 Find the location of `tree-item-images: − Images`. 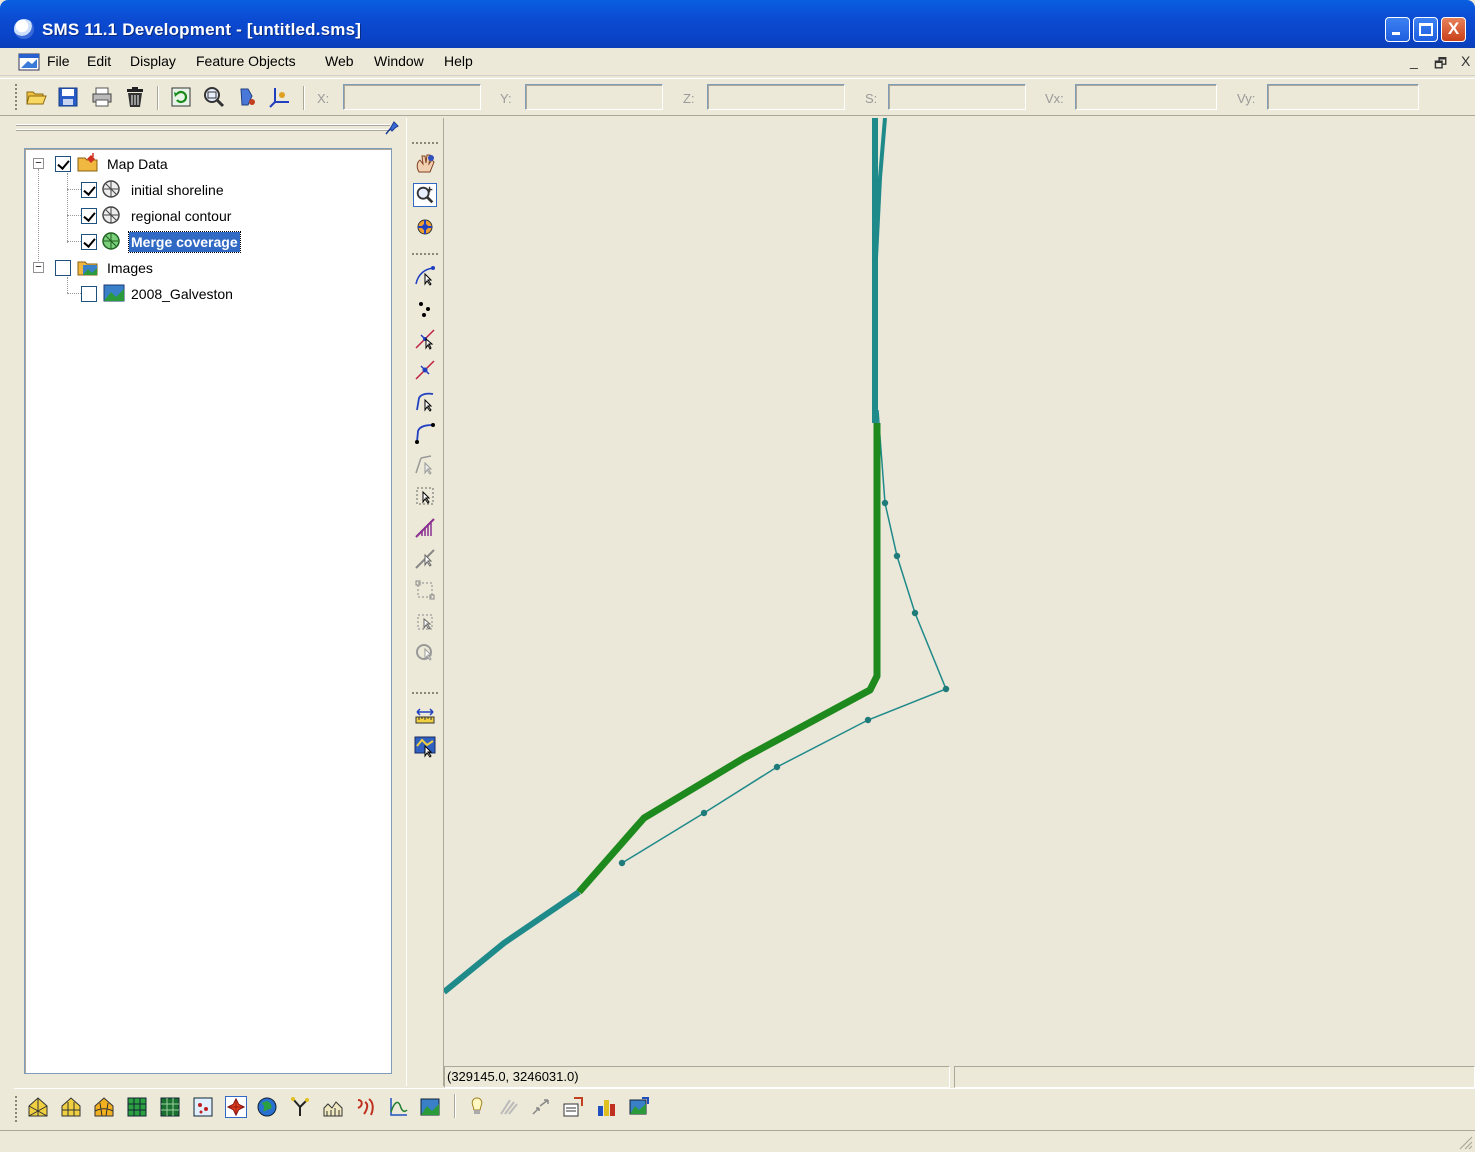

tree-item-images: − Images is located at coordinates (183, 268).